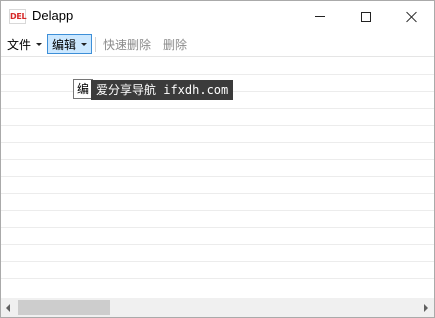 The width and height of the screenshot is (435, 318). I want to click on maximize-icon, so click(366, 16).